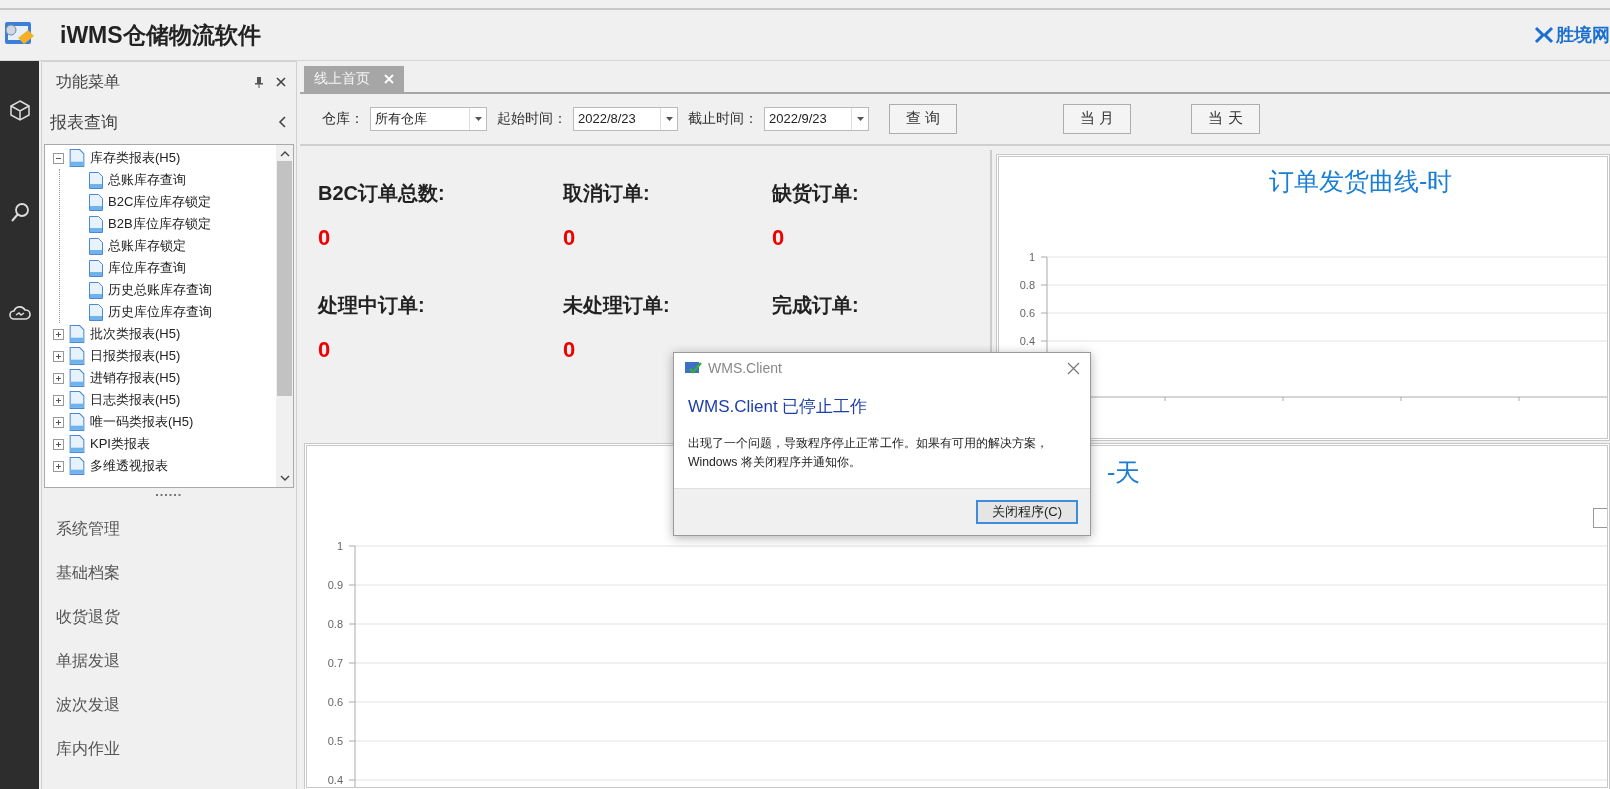  Describe the element at coordinates (135, 356) in the screenshot. I see `tree-item: 日报类报表(H5)` at that location.